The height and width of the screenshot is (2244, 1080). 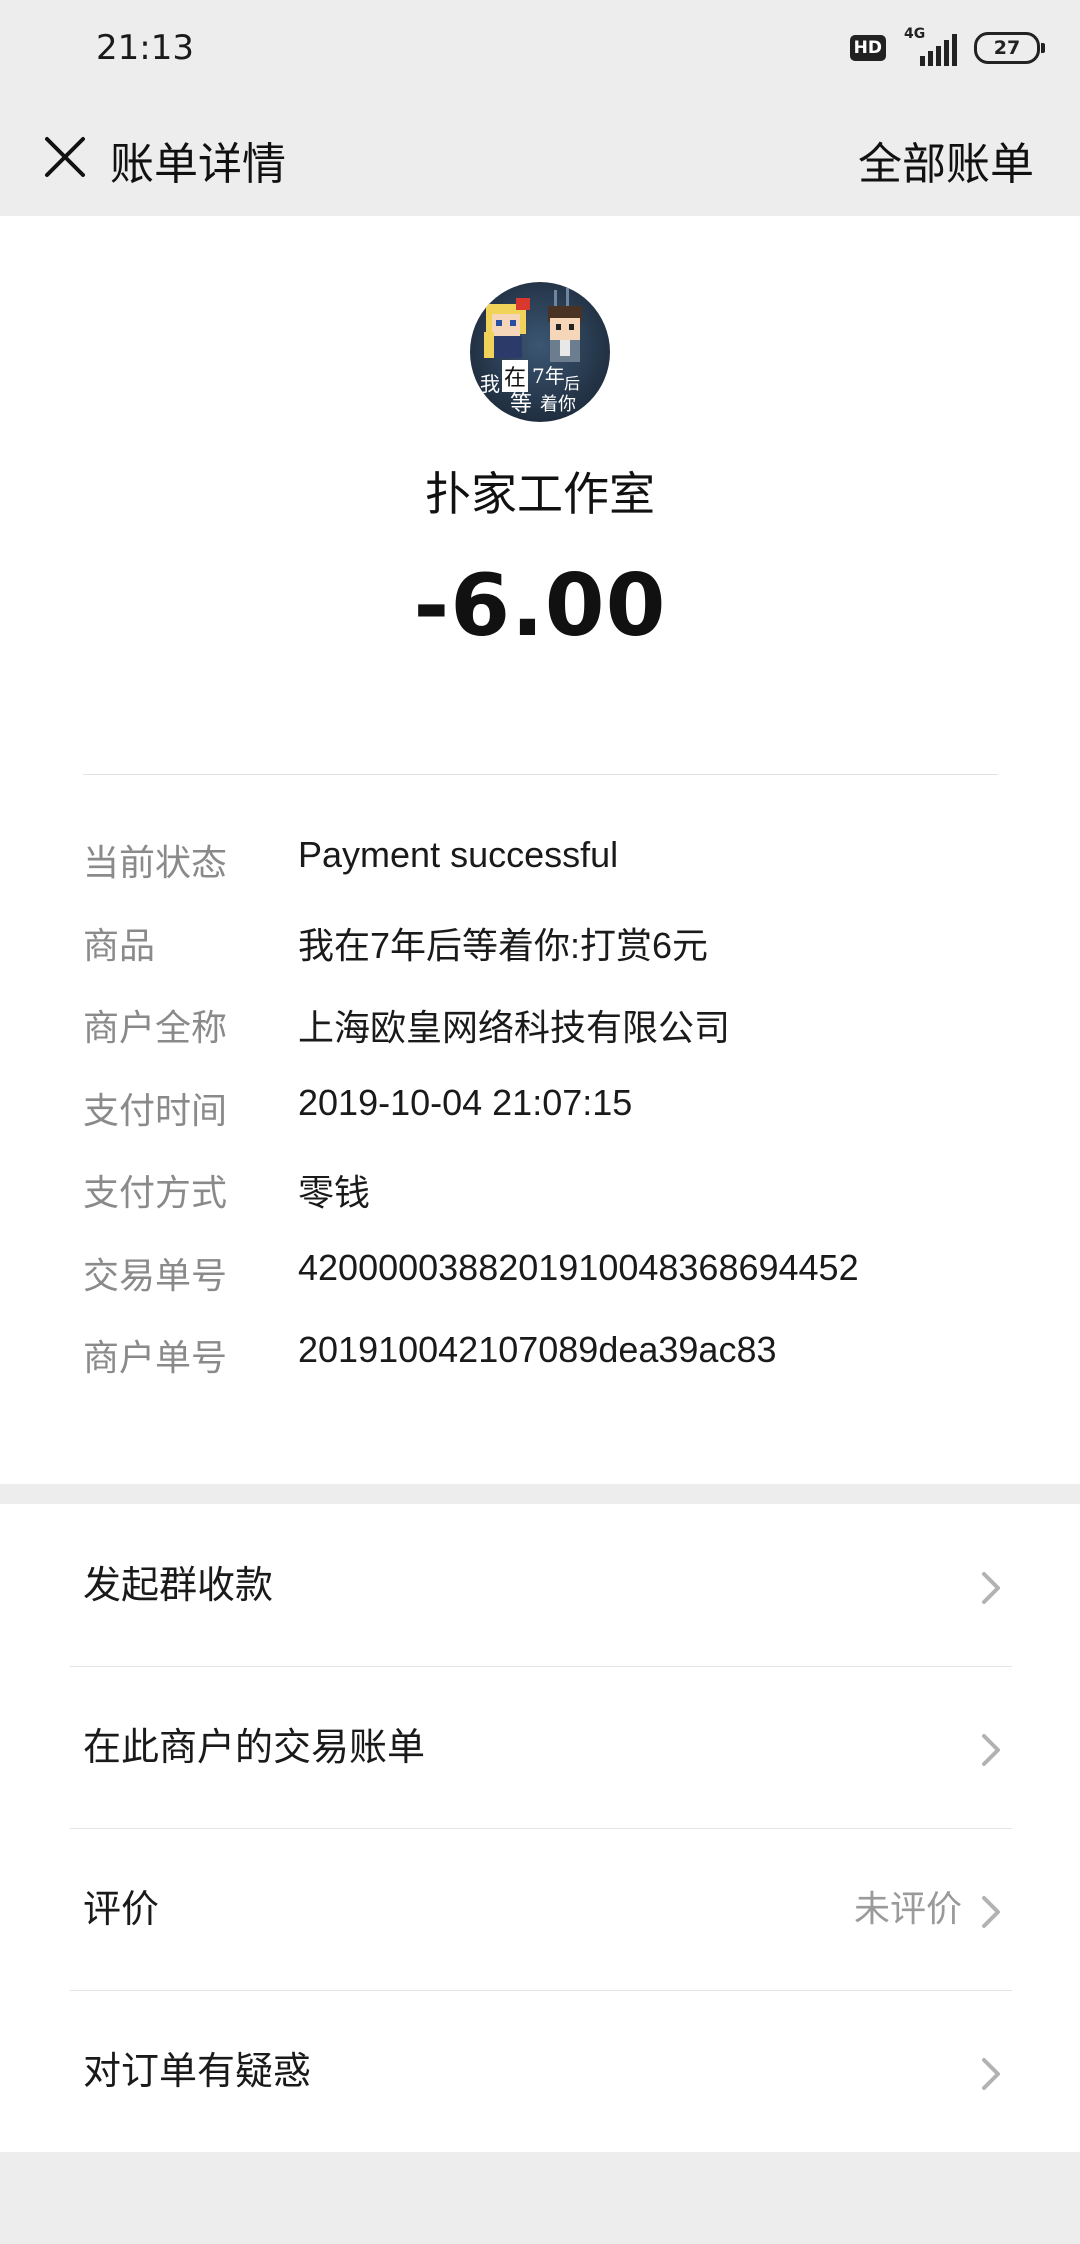 I want to click on menu-item-order-question: 对订单有疑惑, so click(x=540, y=2071).